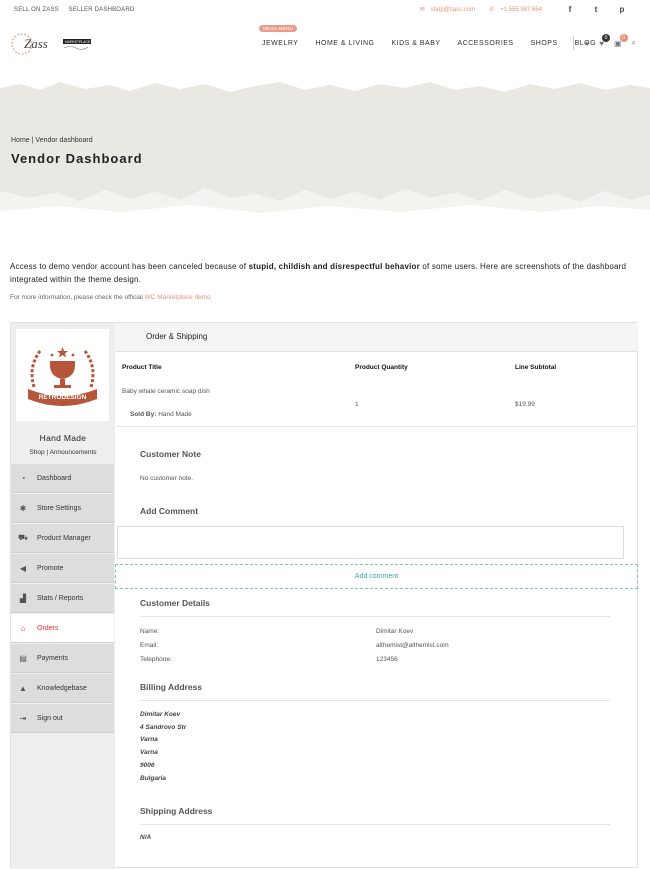 Image resolution: width=650 pixels, height=869 pixels. What do you see at coordinates (344, 43) in the screenshot?
I see `nav-home-living: HOME & LIVING` at bounding box center [344, 43].